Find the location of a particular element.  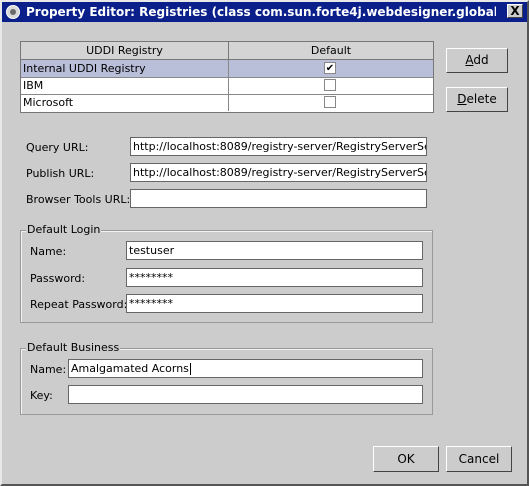

registry-name: Microsoft is located at coordinates (48, 102).